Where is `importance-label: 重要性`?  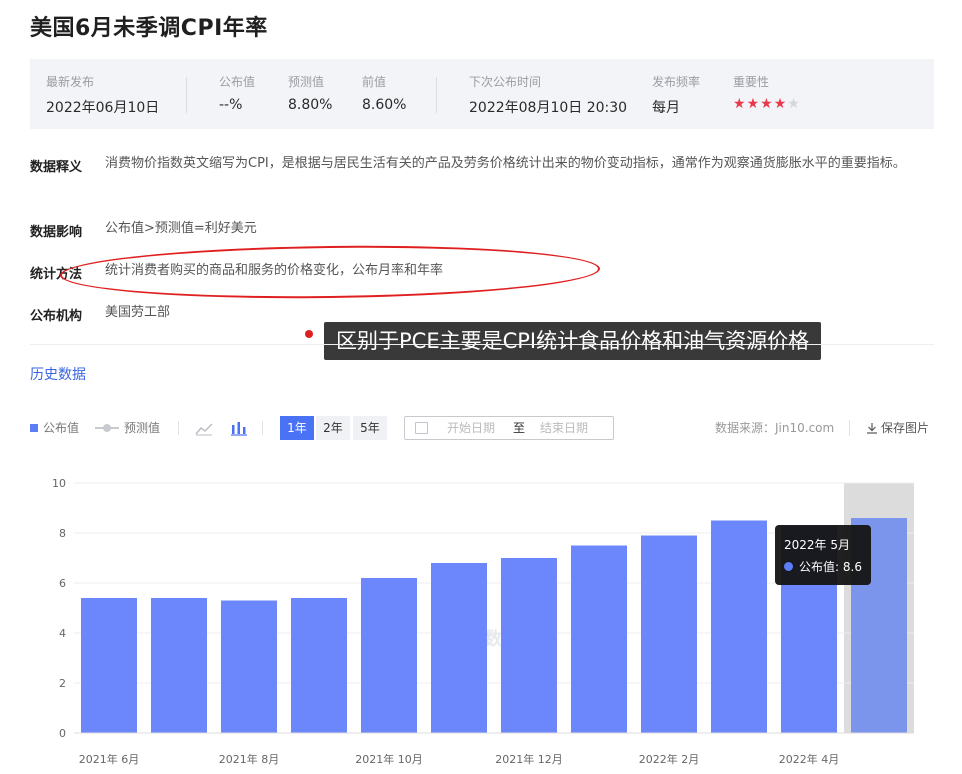 importance-label: 重要性 is located at coordinates (751, 82).